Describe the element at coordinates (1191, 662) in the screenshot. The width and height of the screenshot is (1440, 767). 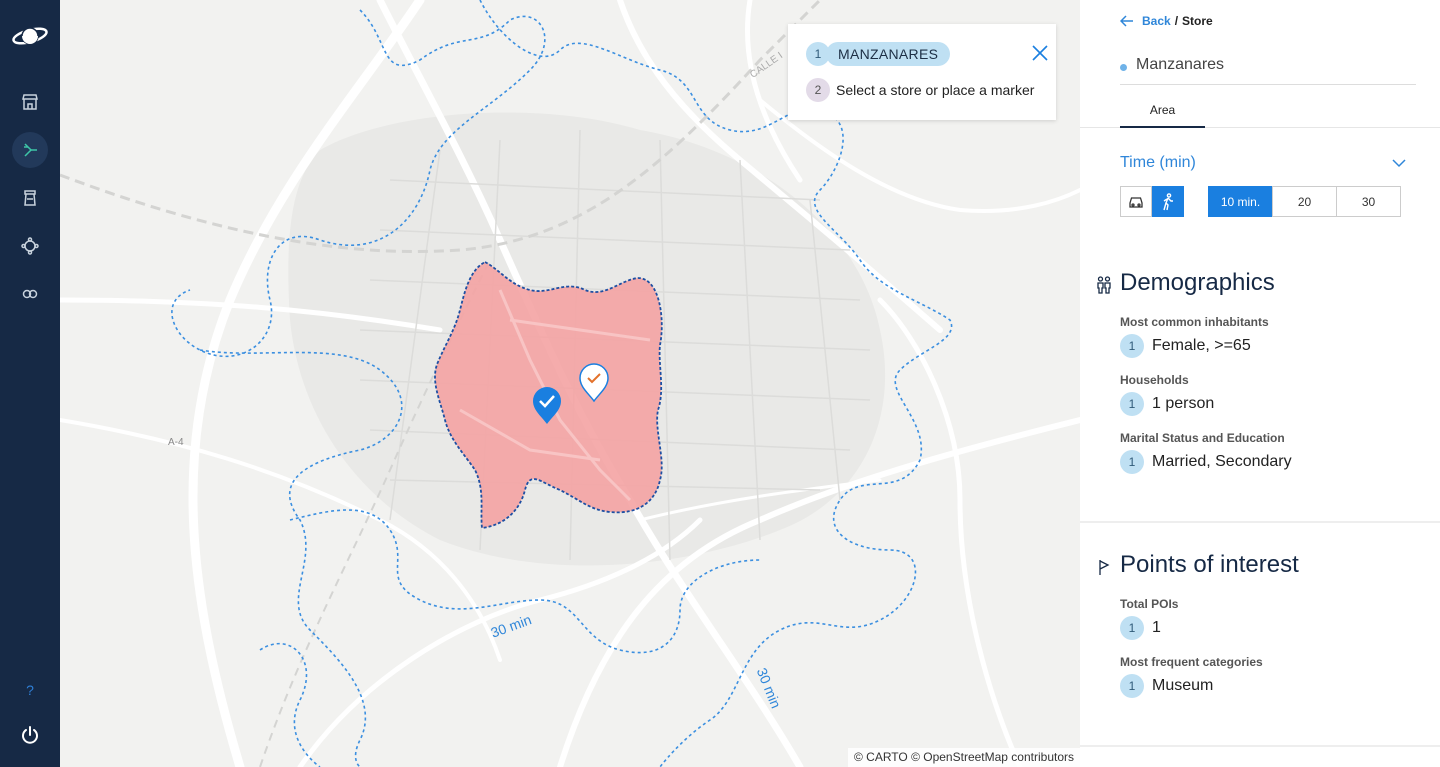
I see `stat-label: Most frequent categories` at that location.